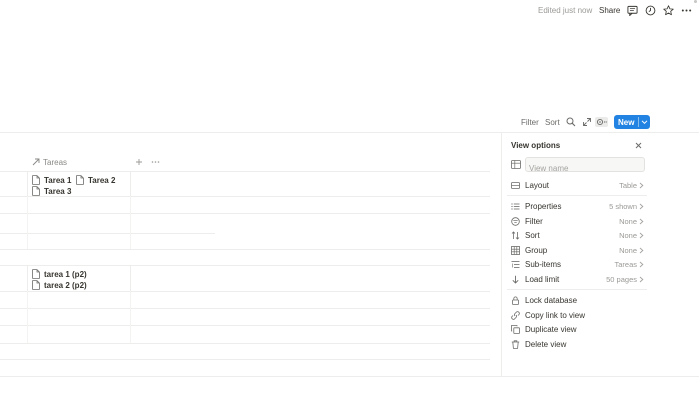  I want to click on list-icon, so click(515, 206).